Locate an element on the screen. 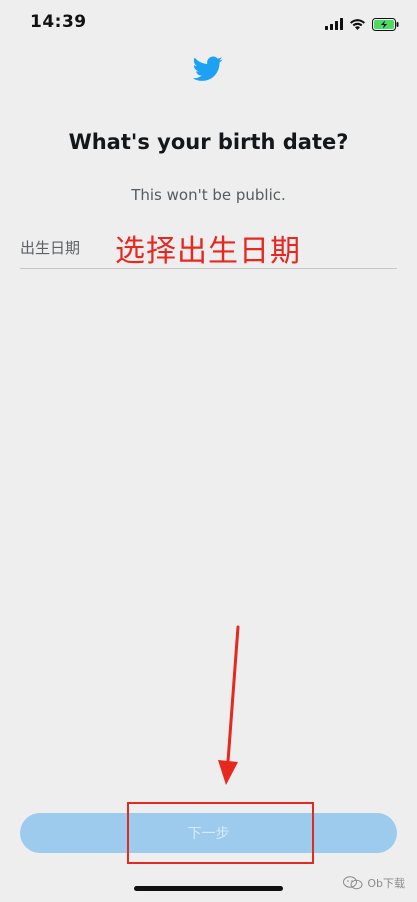 This screenshot has height=902, width=417. annotation-select-birthdate: 选择出生日期 is located at coordinates (208, 251).